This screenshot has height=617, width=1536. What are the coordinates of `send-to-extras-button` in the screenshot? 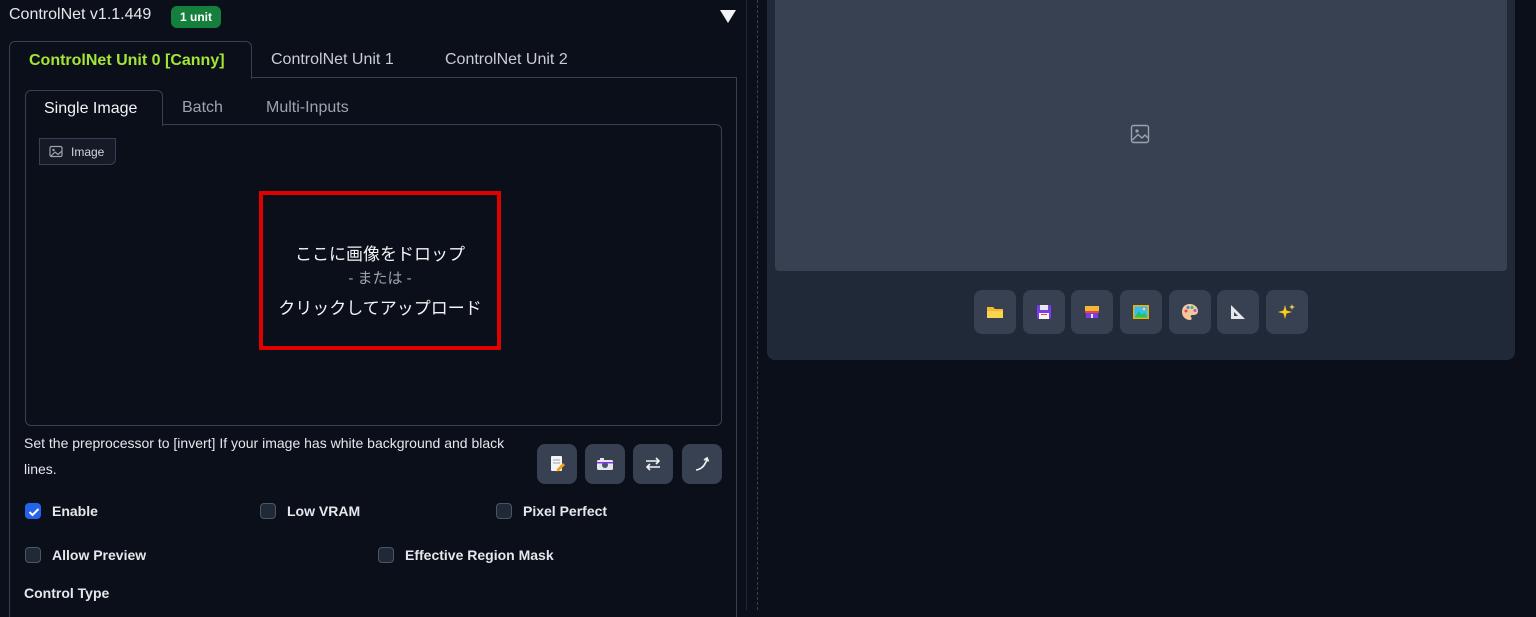 It's located at (1238, 312).